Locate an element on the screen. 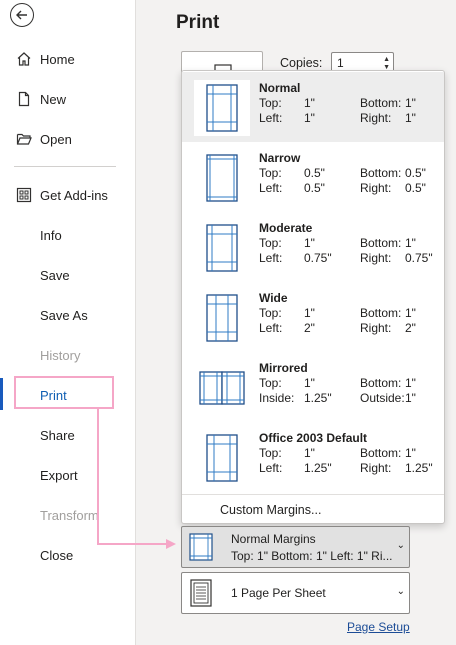  margins-normal-icon is located at coordinates (222, 108).